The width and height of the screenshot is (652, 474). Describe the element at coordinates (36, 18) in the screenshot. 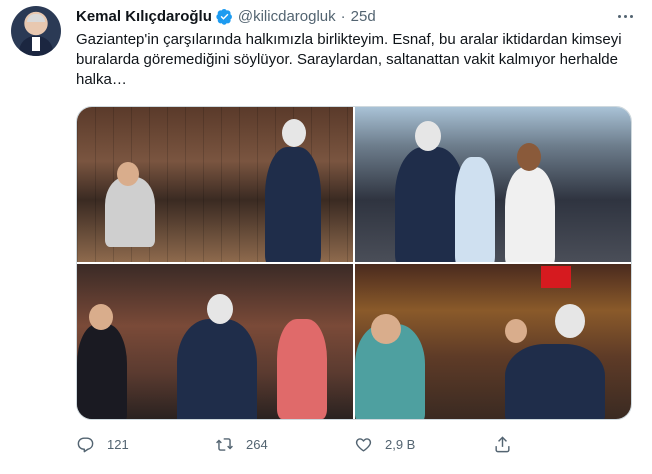

I see `avatar-hair` at that location.